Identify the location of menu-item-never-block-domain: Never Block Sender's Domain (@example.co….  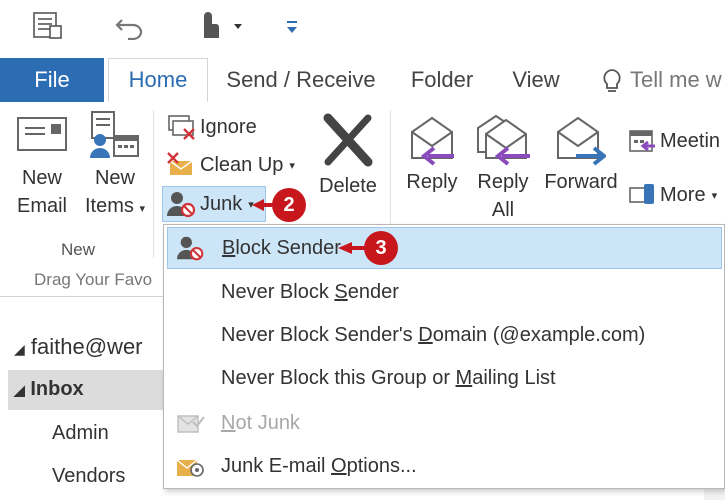
(444, 335).